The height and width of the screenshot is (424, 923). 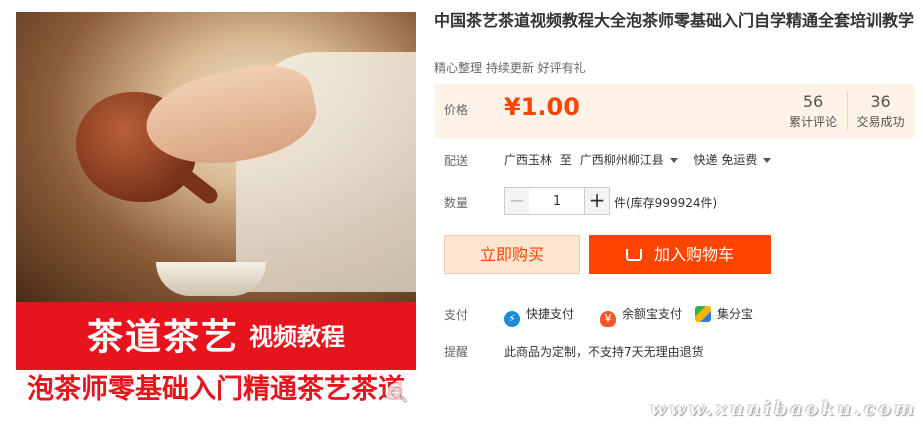 I want to click on banner-tagline: 泡茶师零基础入门精通茶艺茶道, so click(x=216, y=390).